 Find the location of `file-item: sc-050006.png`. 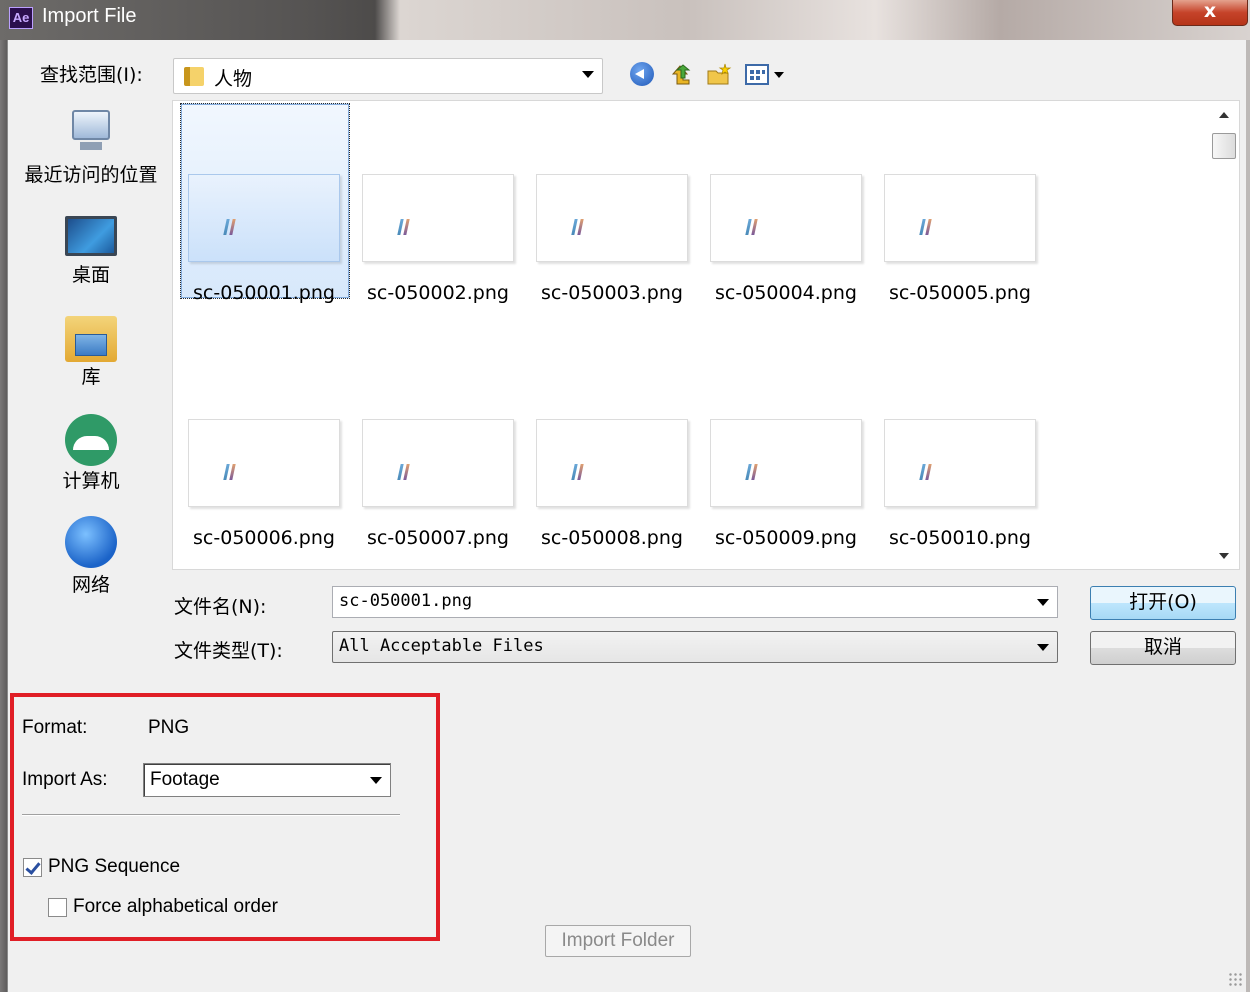

file-item: sc-050006.png is located at coordinates (264, 484).